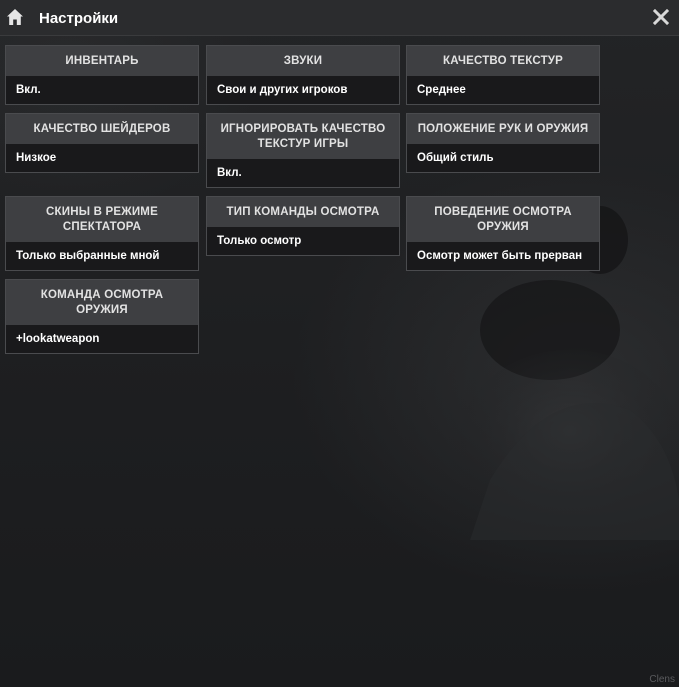 The width and height of the screenshot is (679, 687). I want to click on setting-value: Общий стиль, so click(503, 158).